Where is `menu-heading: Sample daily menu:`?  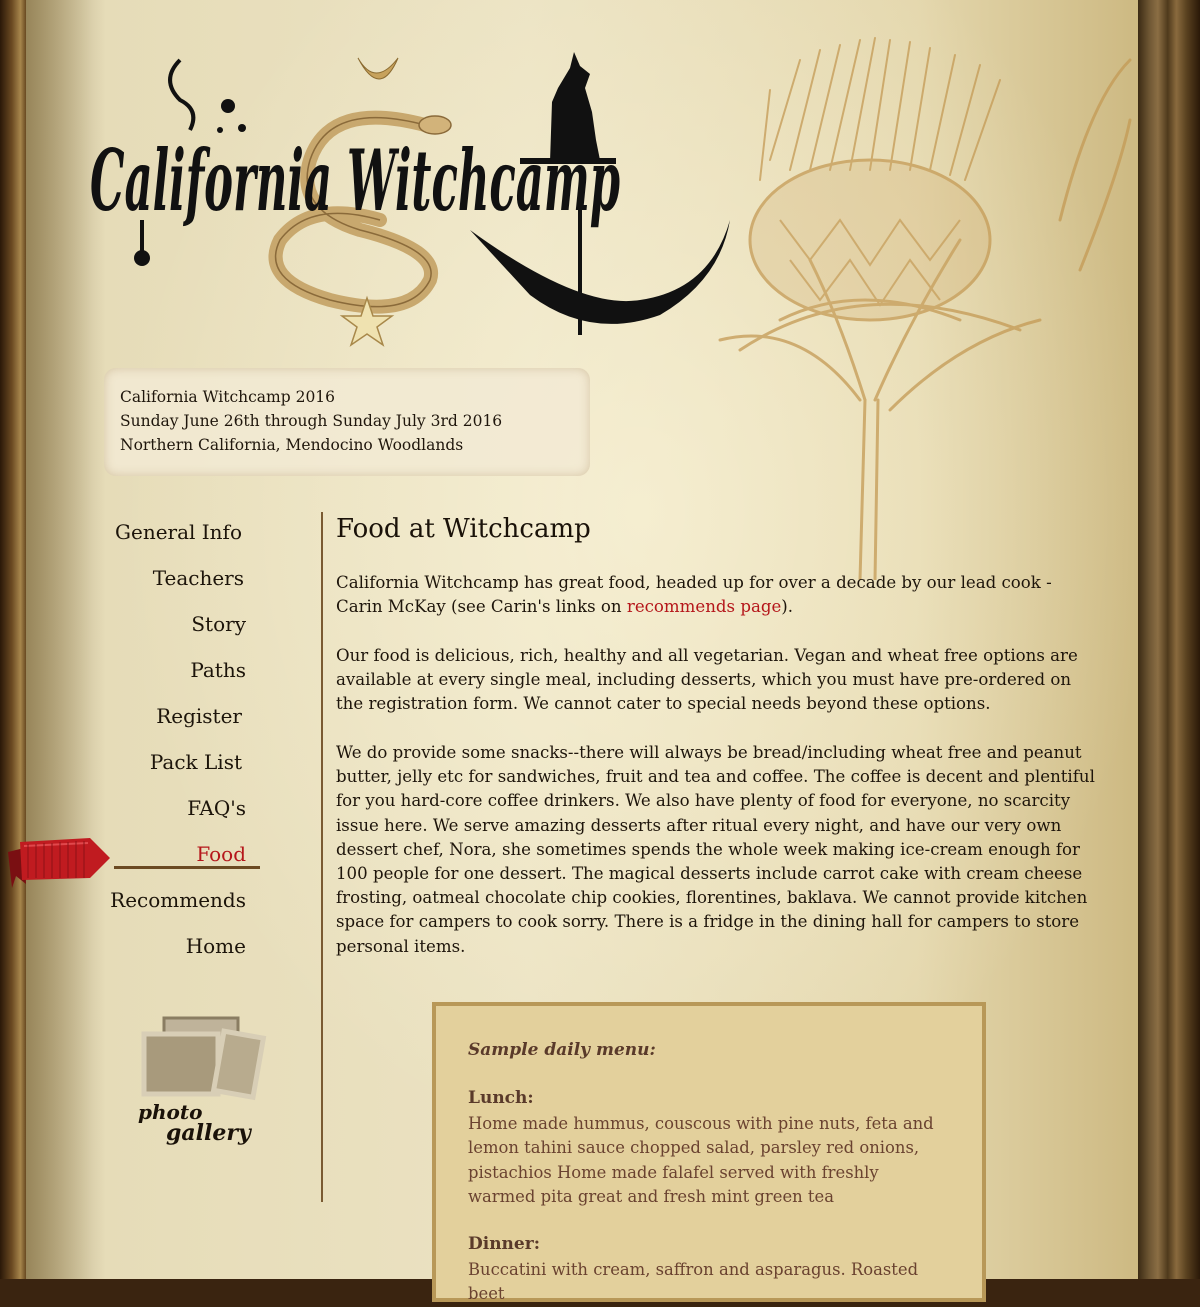 menu-heading: Sample daily menu: is located at coordinates (562, 1050).